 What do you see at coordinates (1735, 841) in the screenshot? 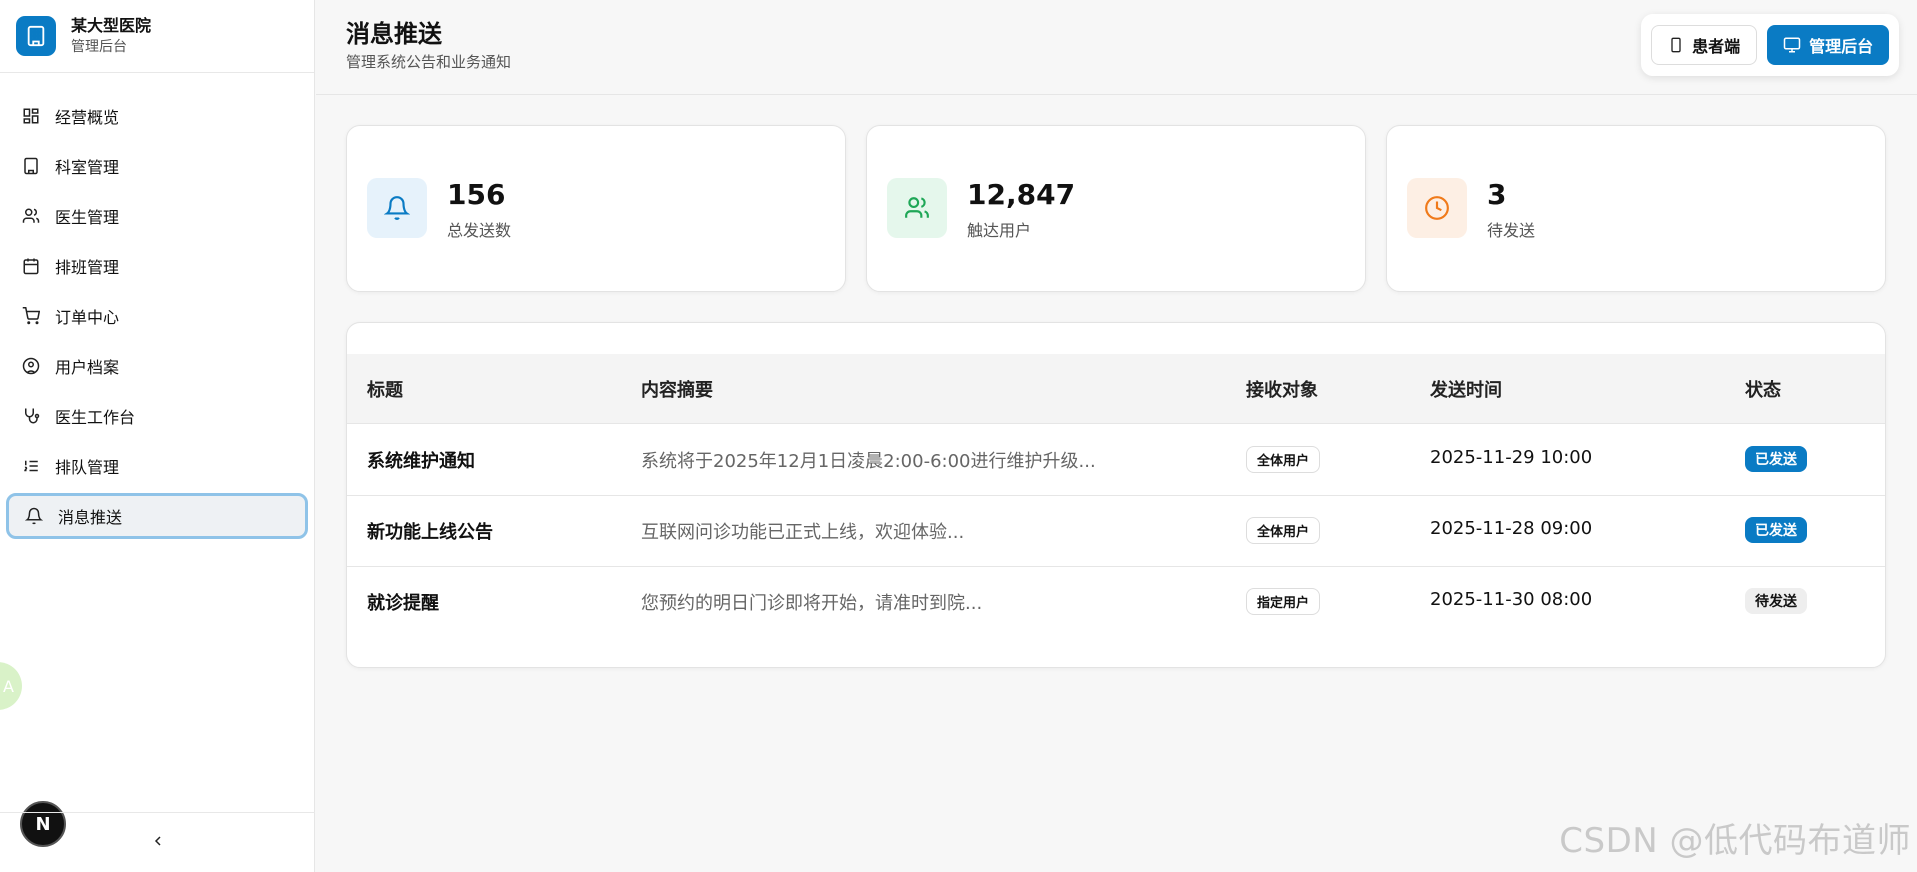
I see `watermark: CSDN @低代码布道师` at bounding box center [1735, 841].